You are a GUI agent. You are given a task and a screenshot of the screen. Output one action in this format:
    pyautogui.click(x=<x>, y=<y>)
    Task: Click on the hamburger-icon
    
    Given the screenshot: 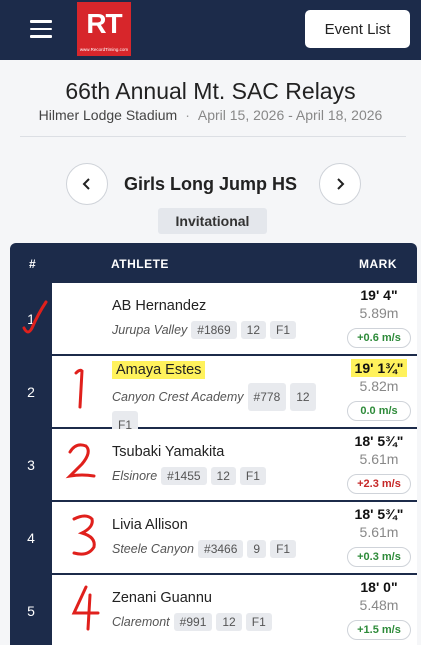 What is the action you would take?
    pyautogui.click(x=41, y=29)
    